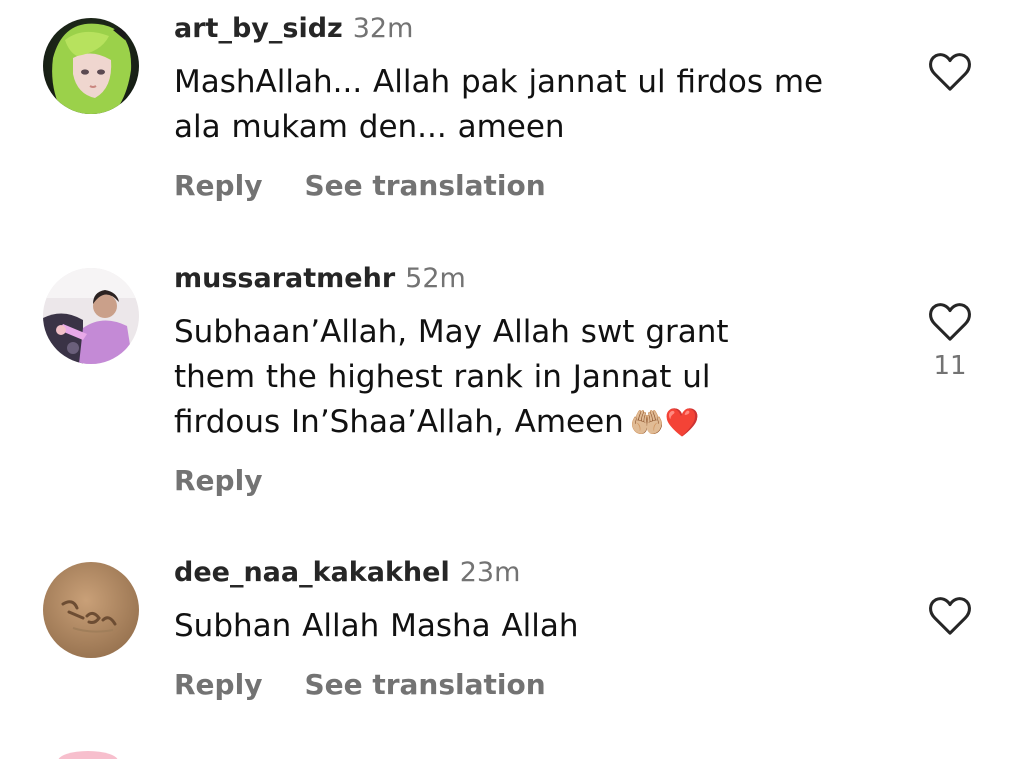  I want to click on comment-timestamp: 23m, so click(490, 572).